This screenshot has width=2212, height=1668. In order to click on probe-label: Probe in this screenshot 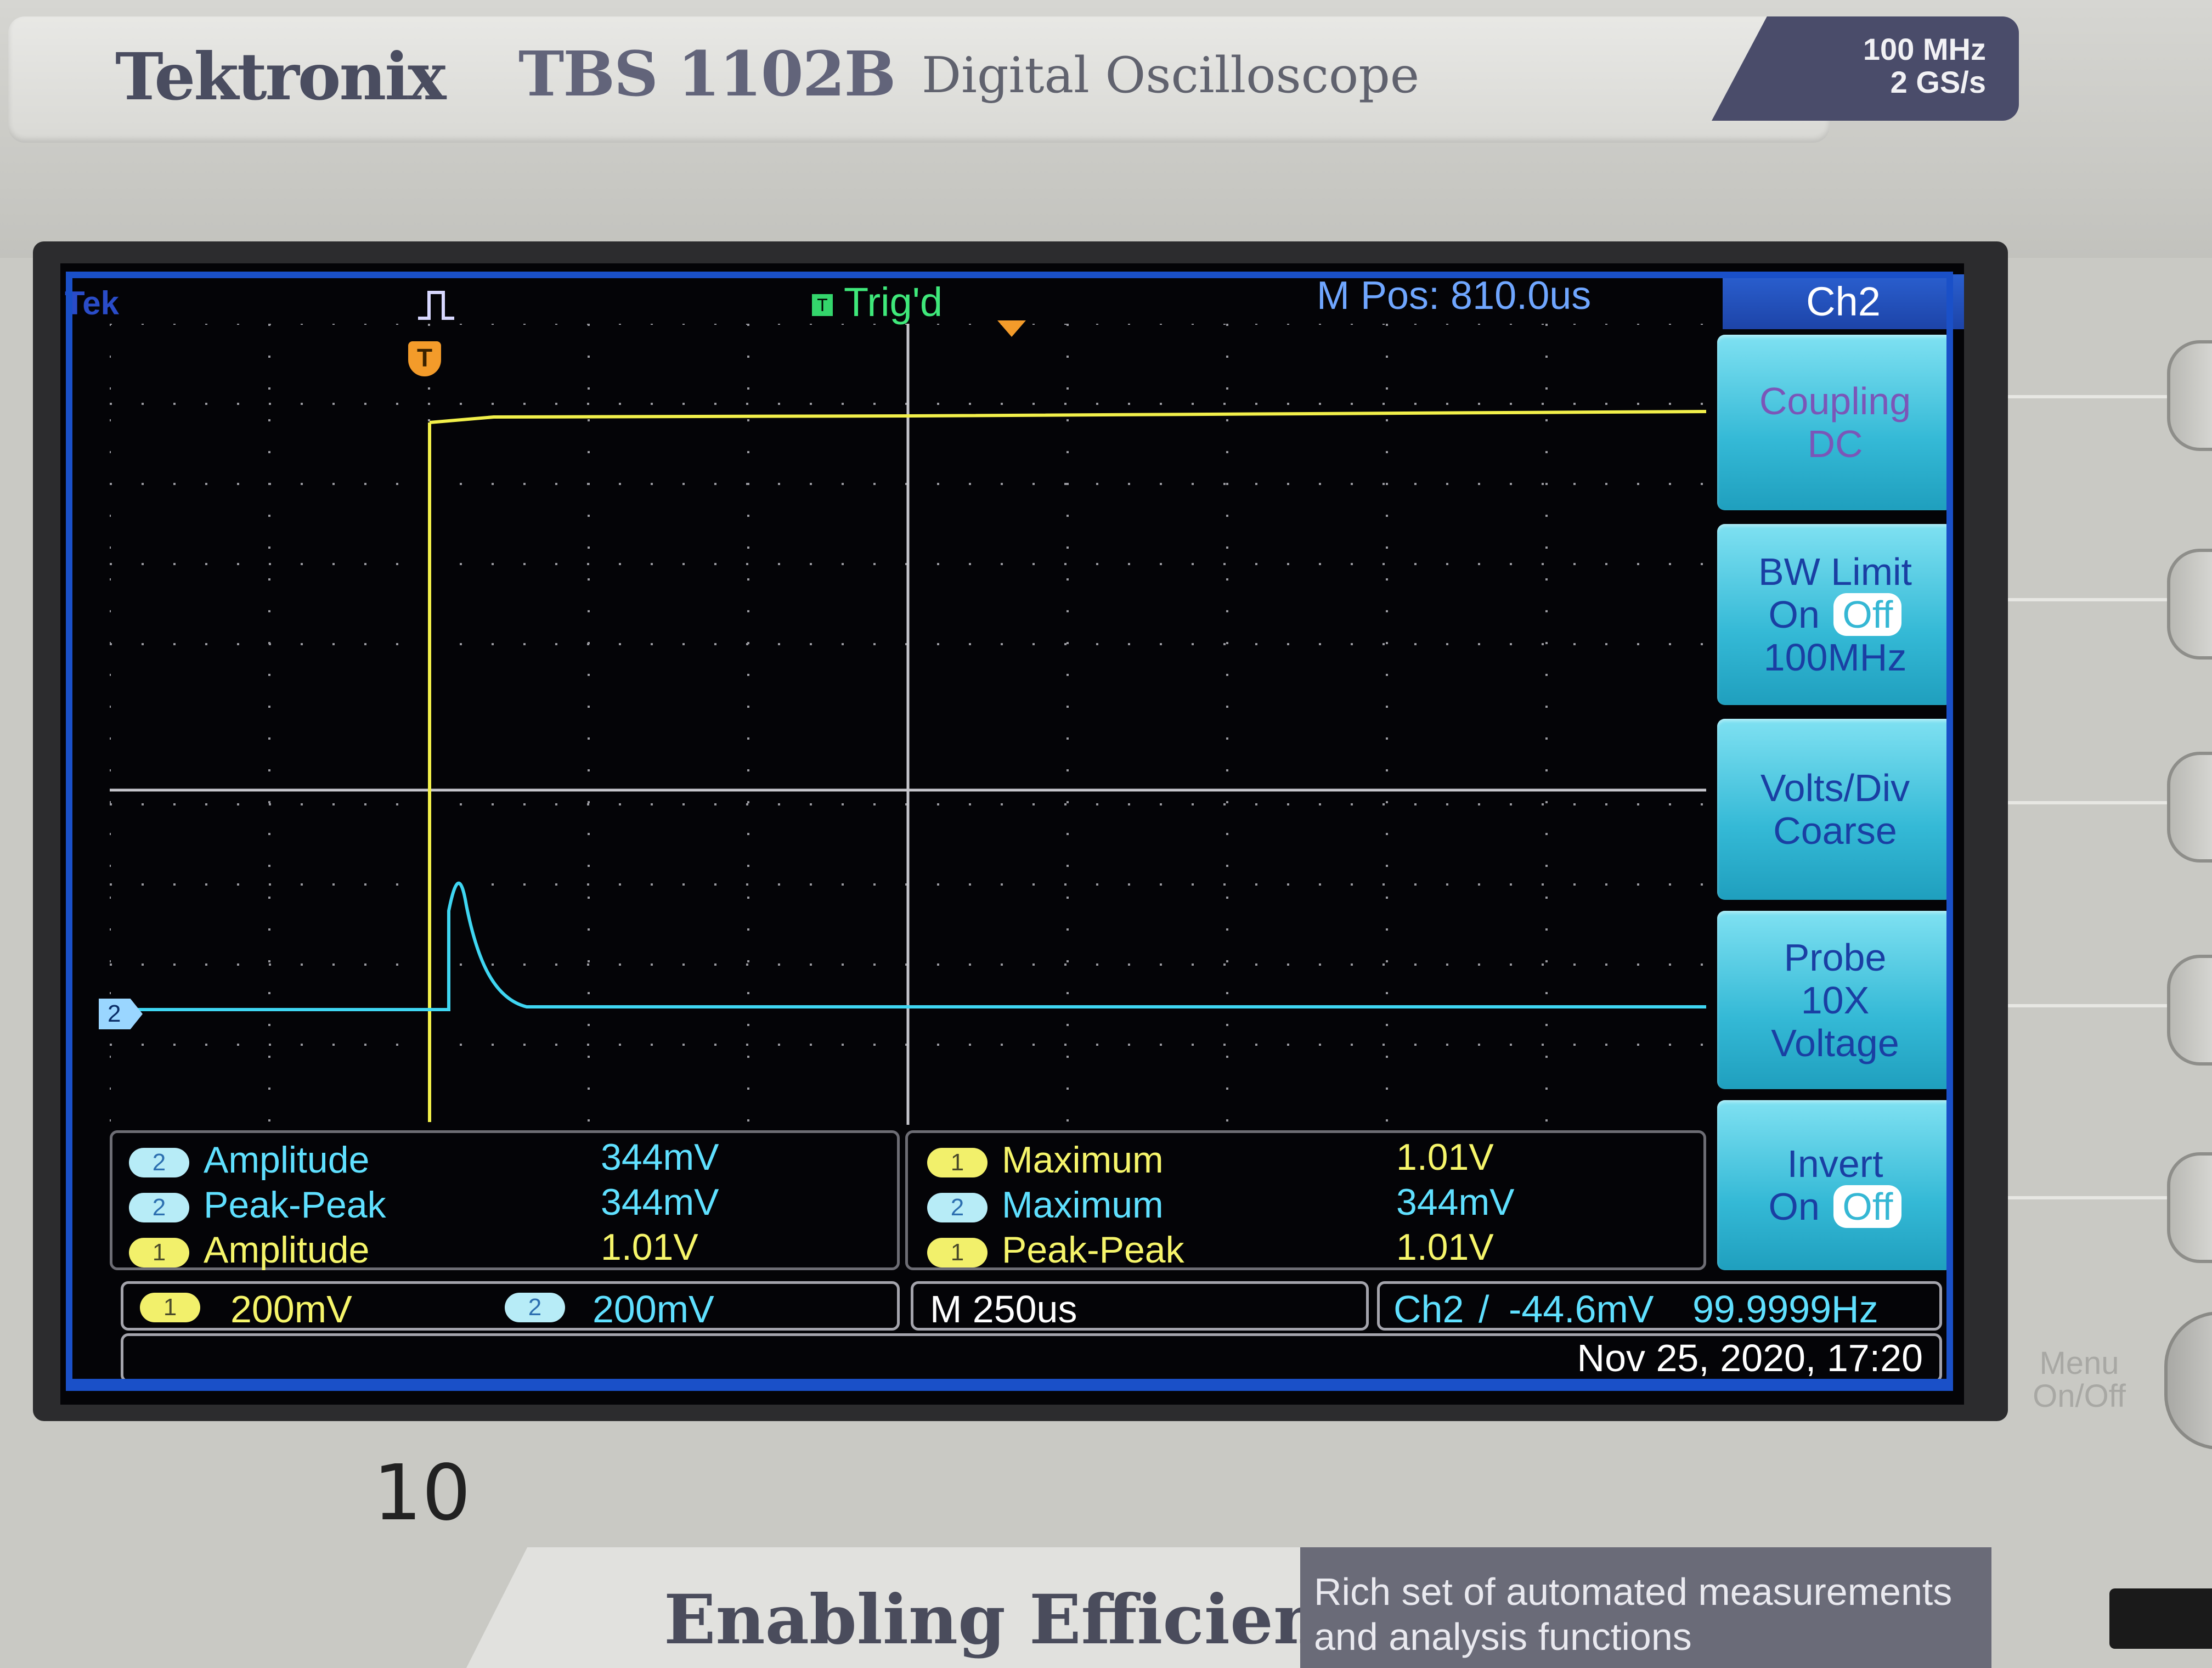, I will do `click(1836, 957)`.